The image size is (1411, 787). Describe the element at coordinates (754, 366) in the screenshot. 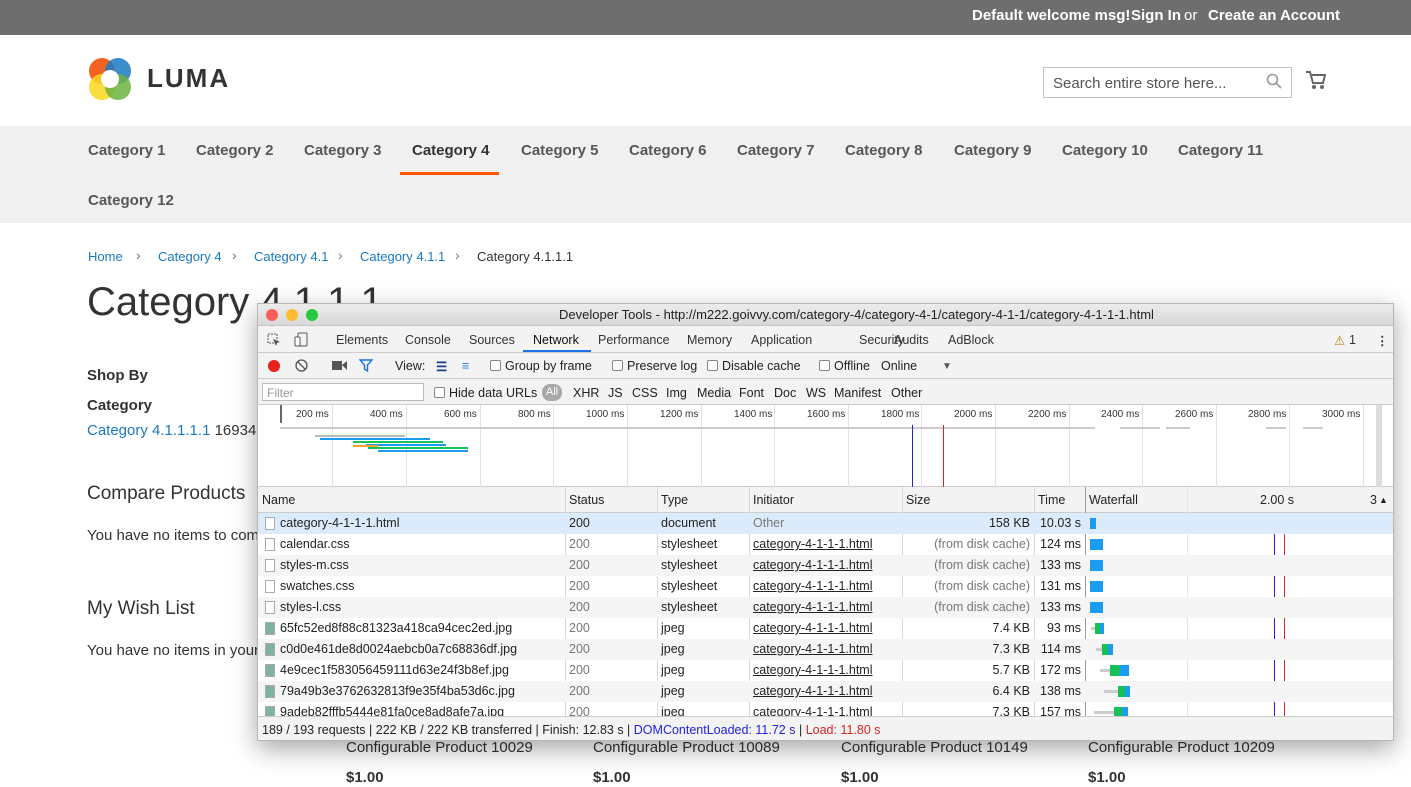

I see `disable-cache-checkbox: Disable cache` at that location.